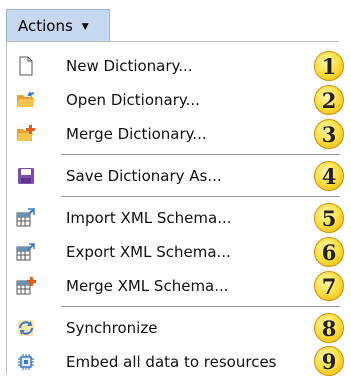 The image size is (351, 379). I want to click on step-number-badge: 8, so click(329, 328).